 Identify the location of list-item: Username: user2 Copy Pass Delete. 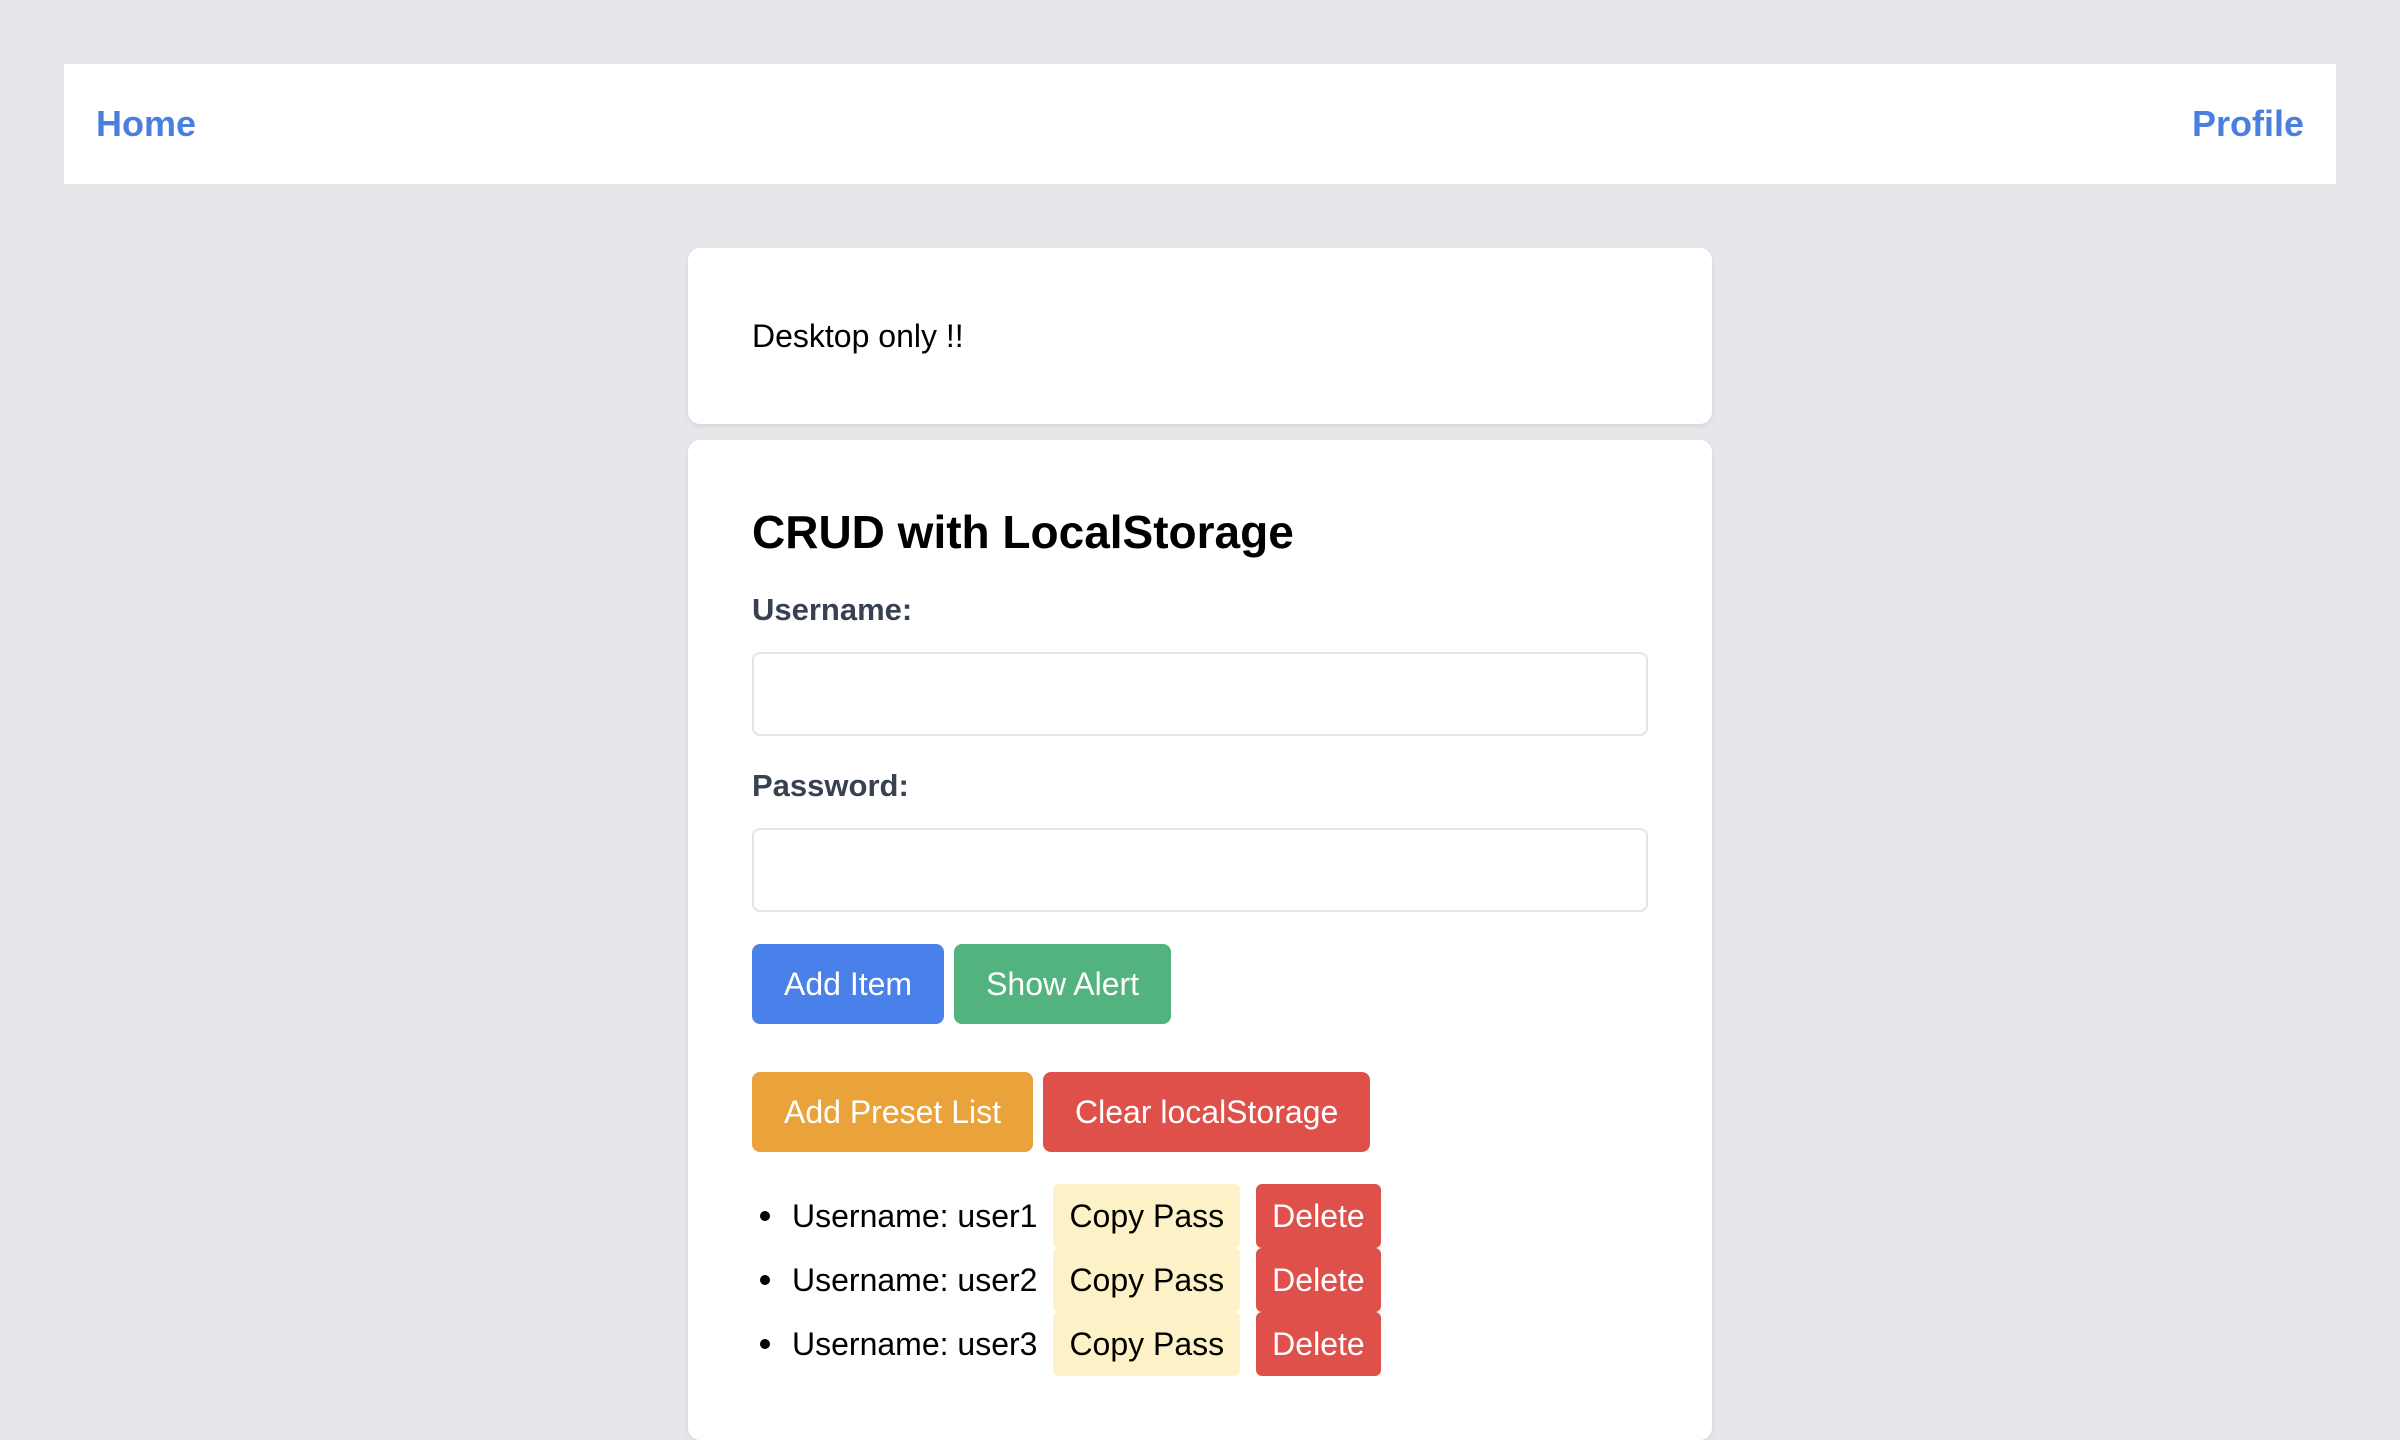
(1200, 1280).